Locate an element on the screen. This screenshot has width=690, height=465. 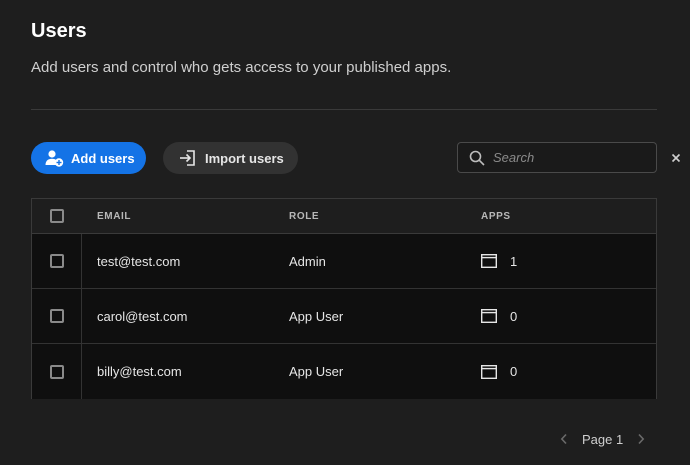
chevron-left-icon is located at coordinates (563, 439).